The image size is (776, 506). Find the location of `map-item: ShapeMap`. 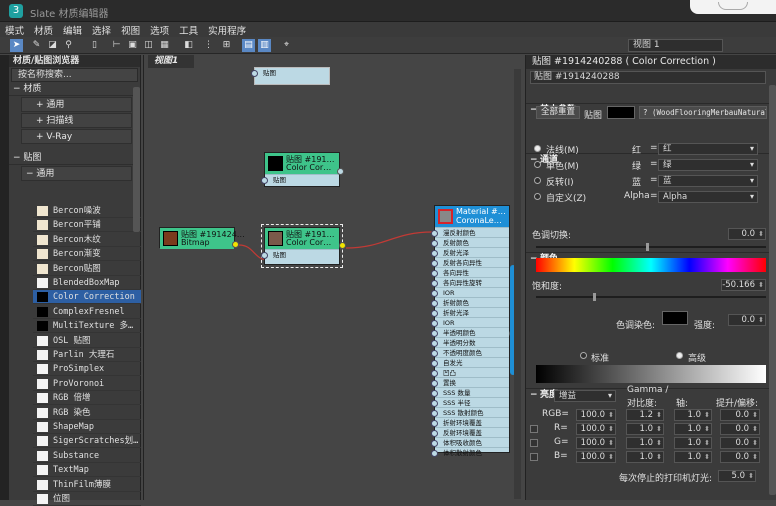

map-item: ShapeMap is located at coordinates (87, 427).